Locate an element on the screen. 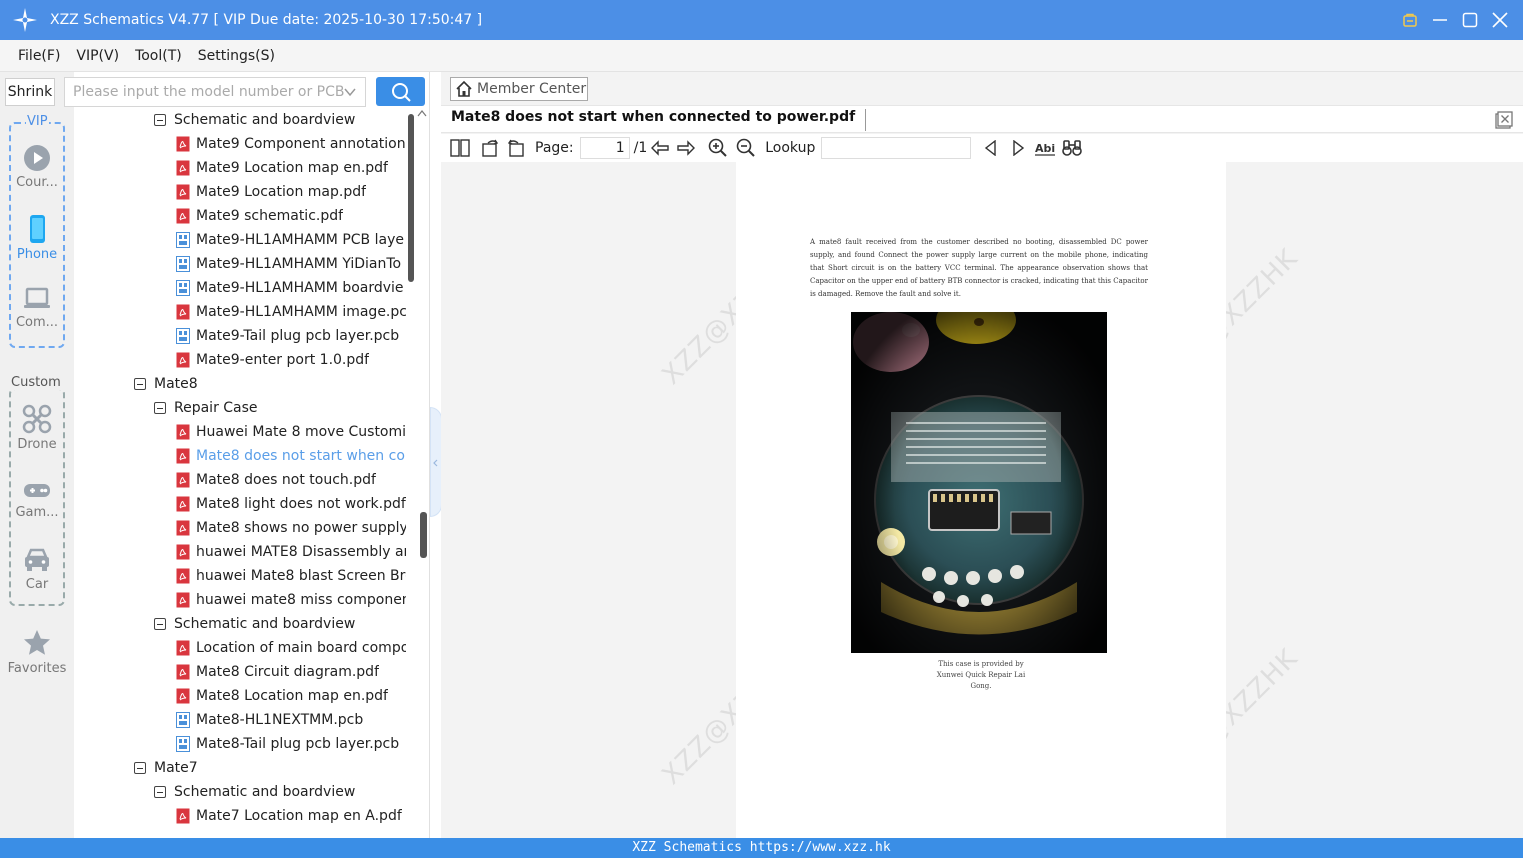 Image resolution: width=1523 pixels, height=858 pixels. panel-scroll-thumb is located at coordinates (423, 535).